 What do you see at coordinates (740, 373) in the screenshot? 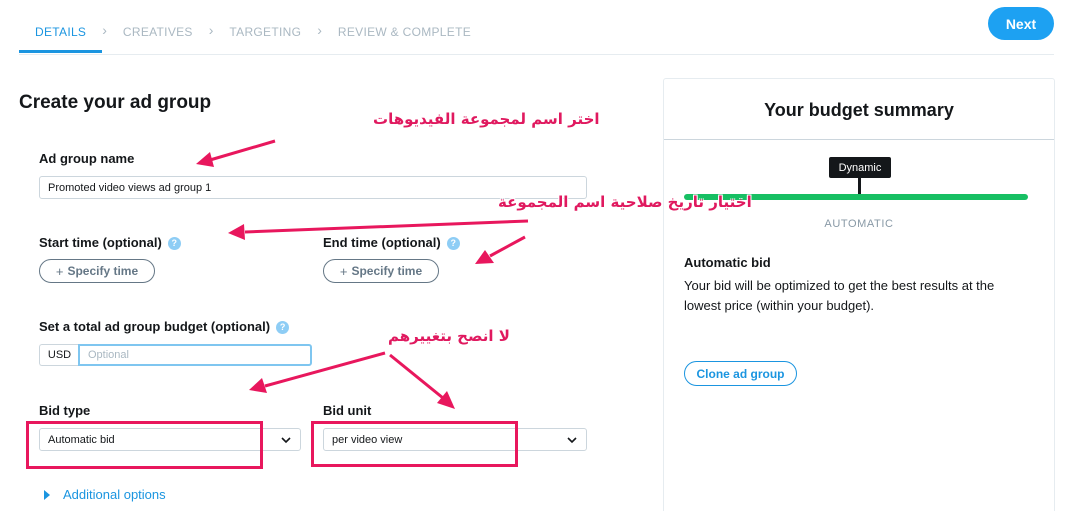
I see `clone-ad-group-button: Clone ad group` at bounding box center [740, 373].